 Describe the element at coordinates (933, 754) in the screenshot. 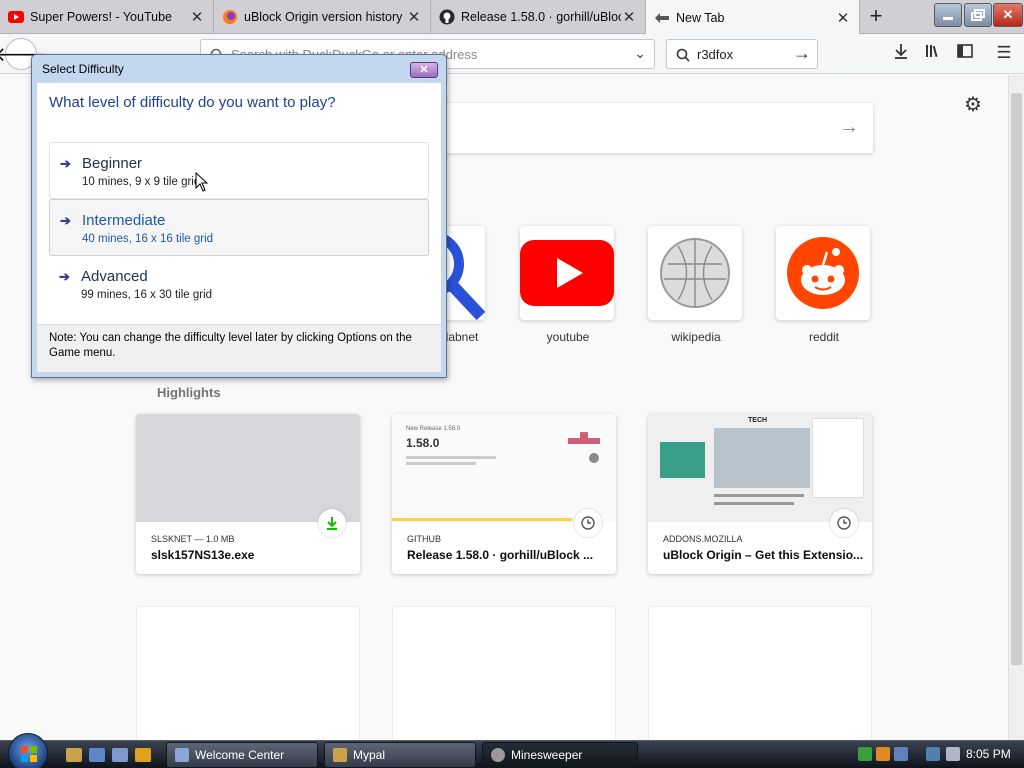

I see `network-icon` at that location.